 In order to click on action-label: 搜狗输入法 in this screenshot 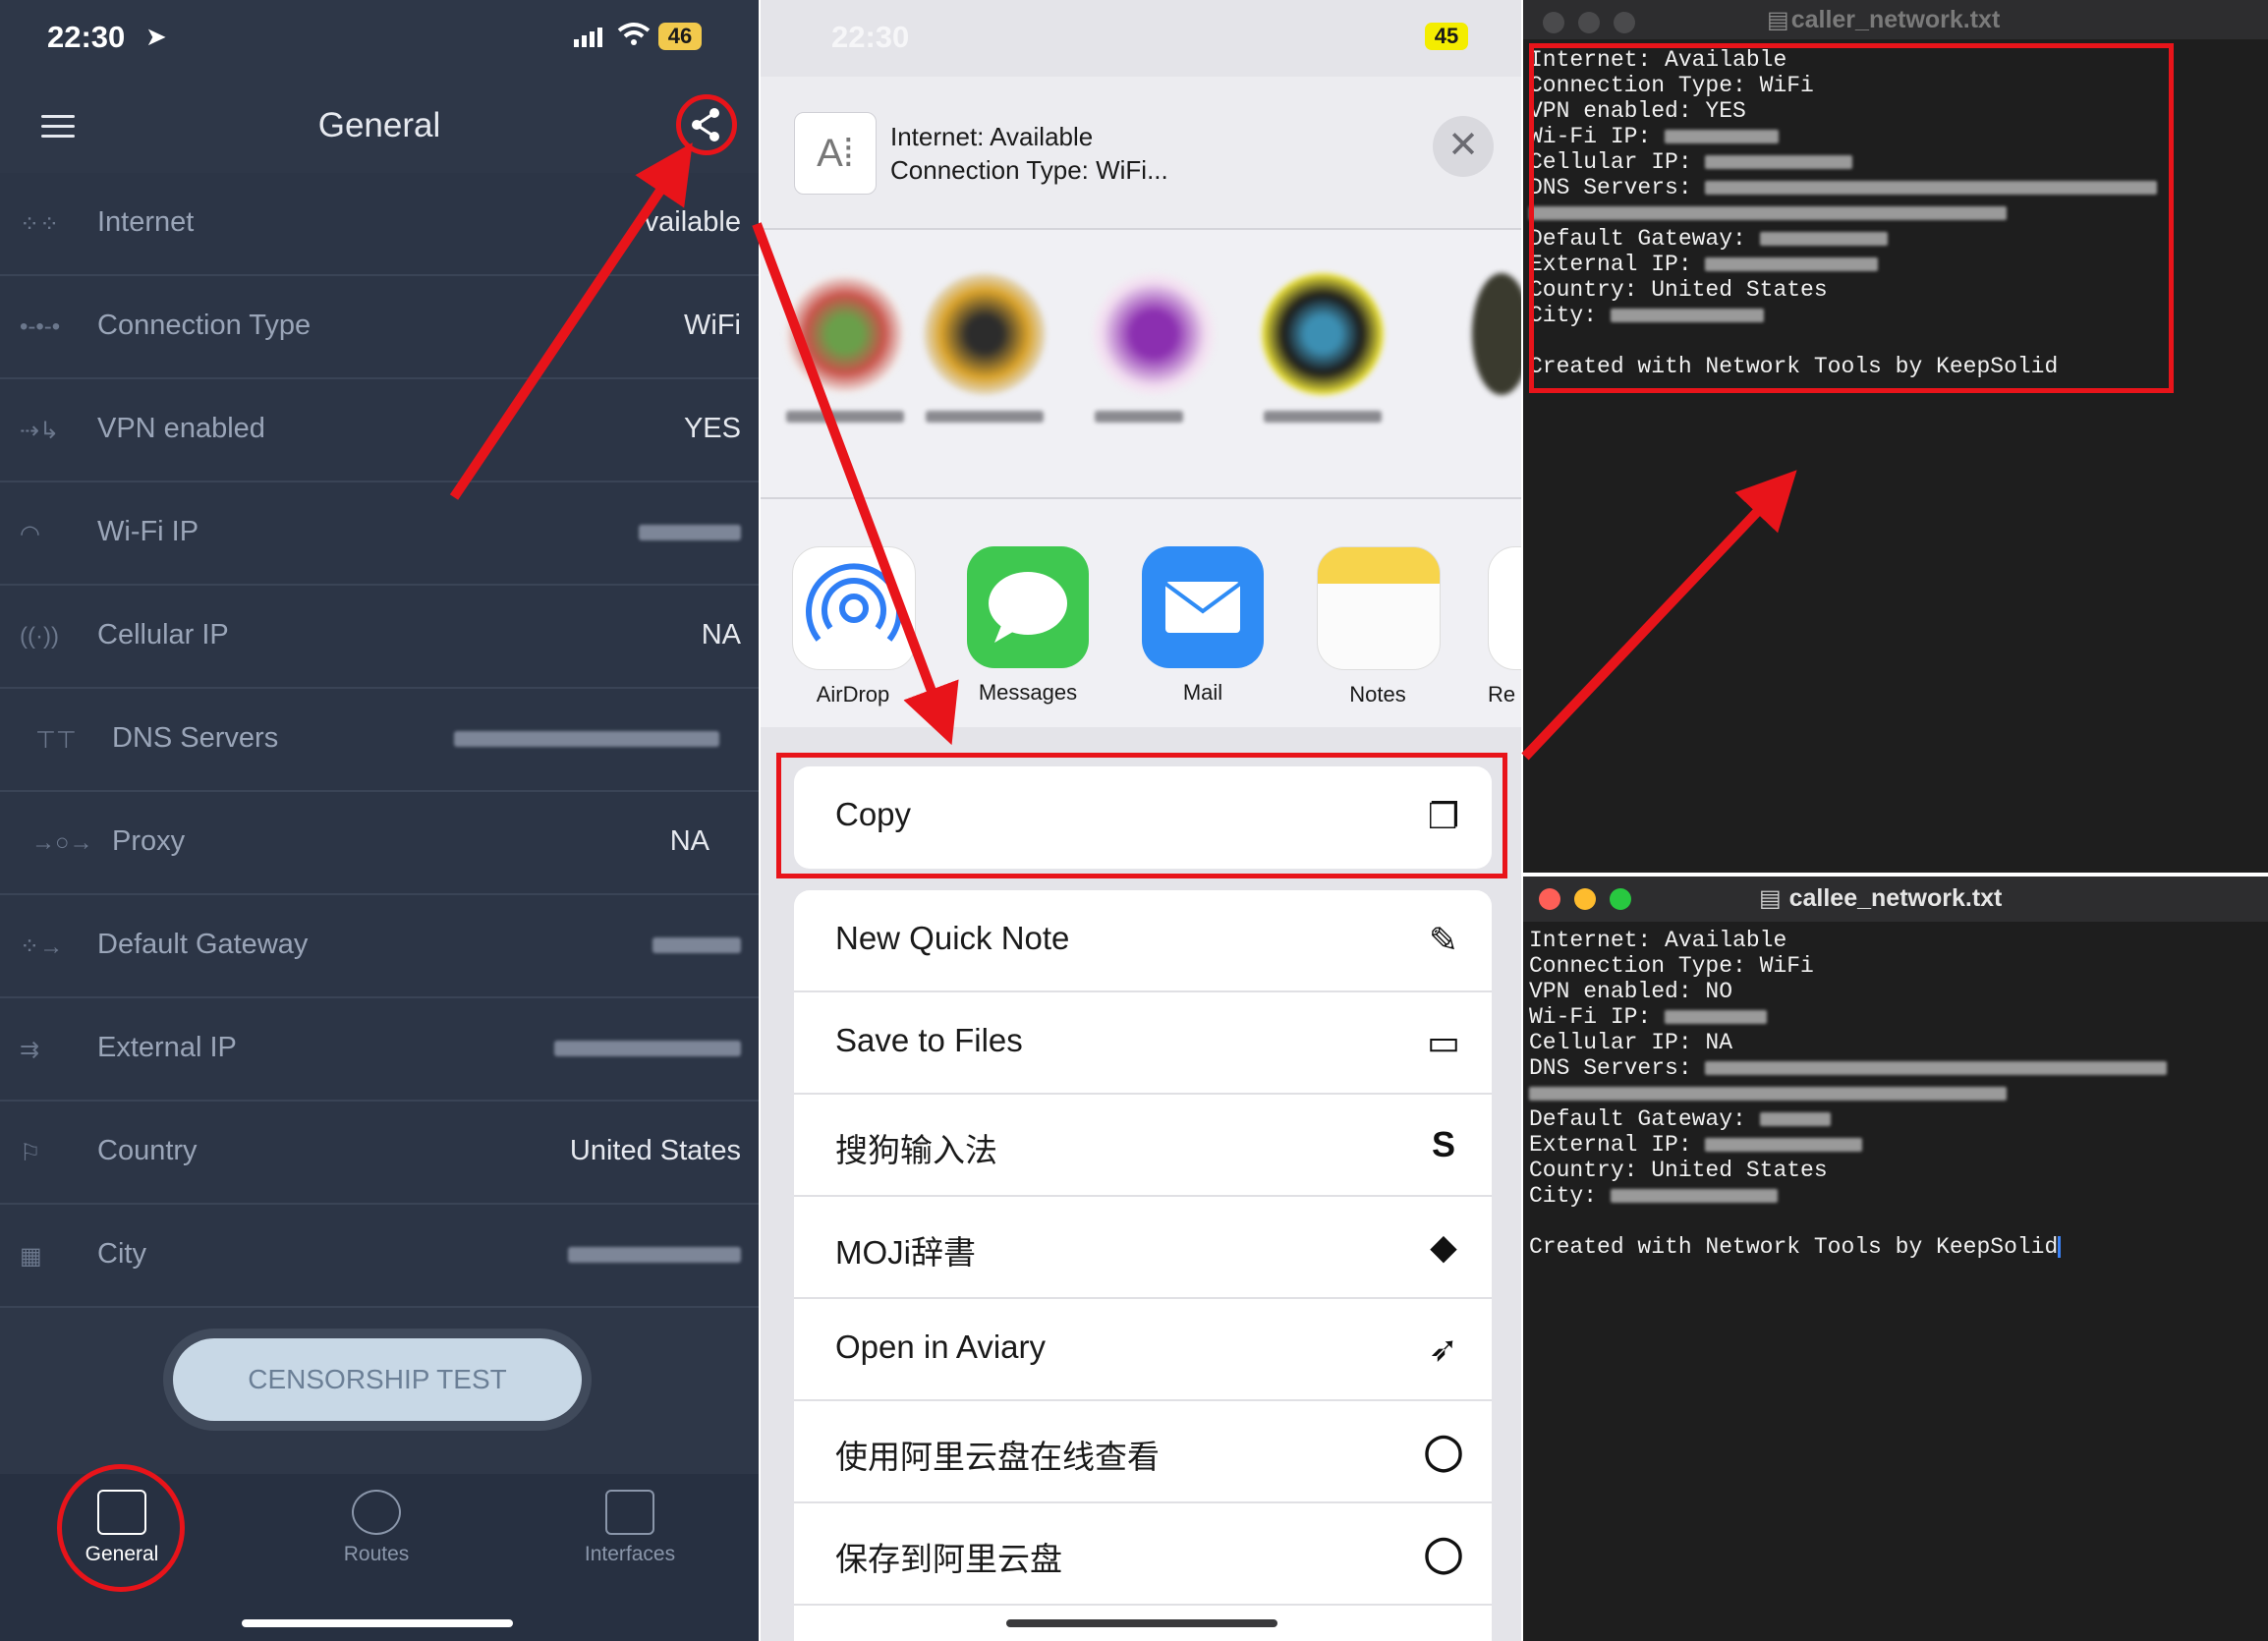, I will do `click(916, 1150)`.